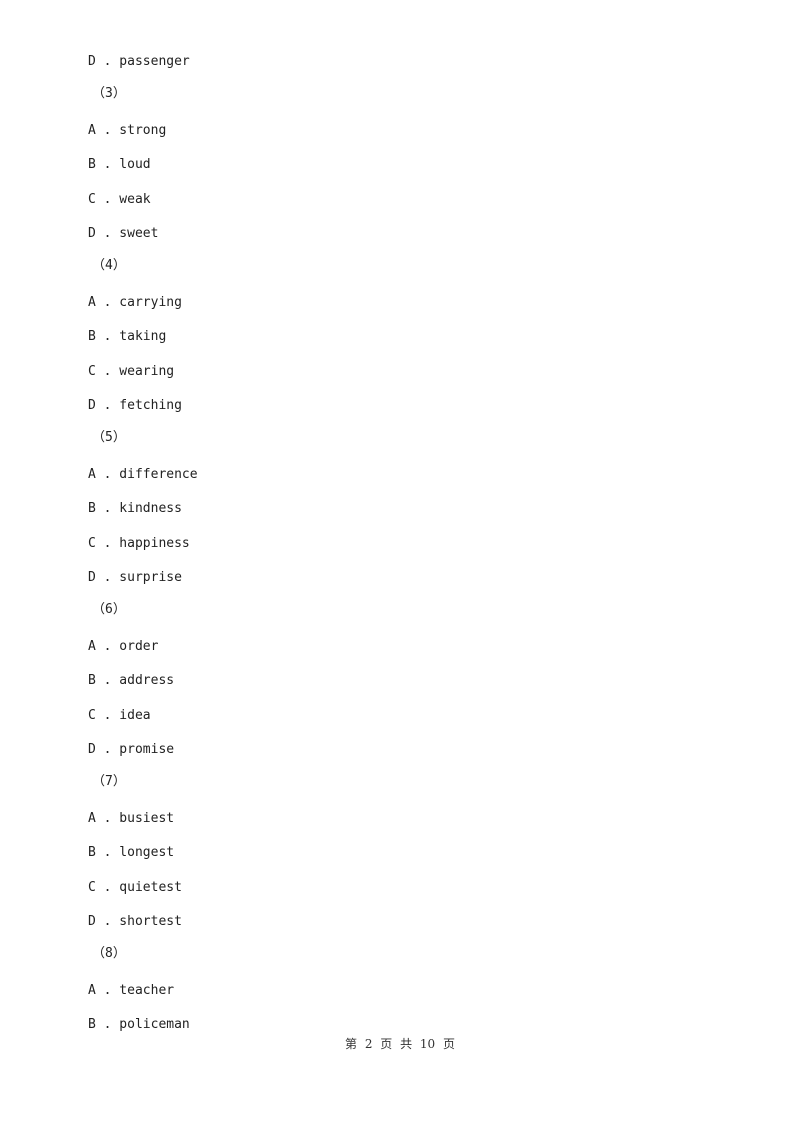  I want to click on answer-option: A . teacher, so click(131, 990).